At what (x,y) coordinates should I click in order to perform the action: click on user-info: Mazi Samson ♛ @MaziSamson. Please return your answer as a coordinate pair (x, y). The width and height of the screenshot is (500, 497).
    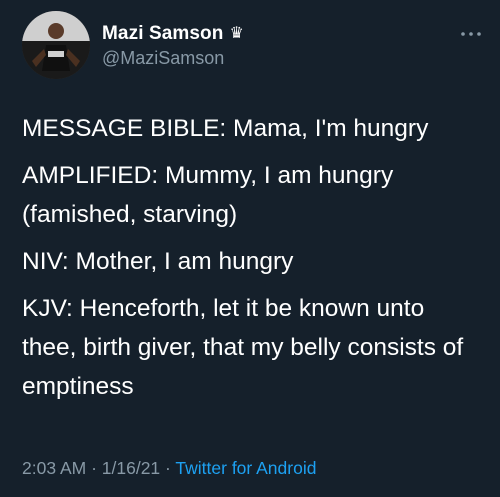
    Looking at the image, I should click on (173, 45).